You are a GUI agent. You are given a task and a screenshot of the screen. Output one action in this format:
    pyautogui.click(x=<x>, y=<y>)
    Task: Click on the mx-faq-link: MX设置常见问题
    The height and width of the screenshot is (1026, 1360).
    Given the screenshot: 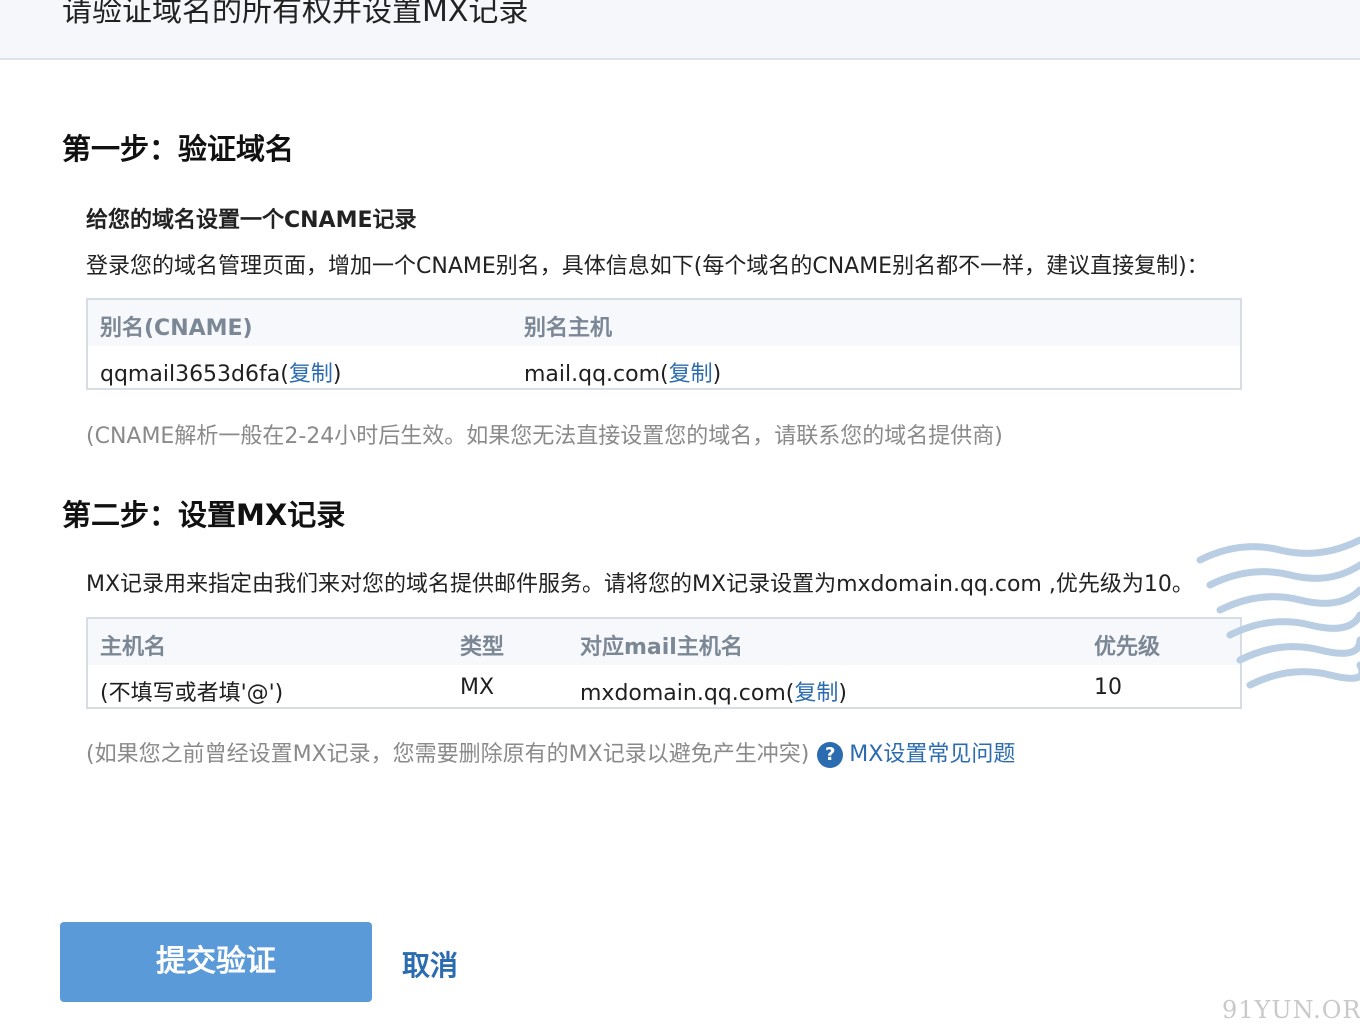 What is the action you would take?
    pyautogui.click(x=932, y=754)
    